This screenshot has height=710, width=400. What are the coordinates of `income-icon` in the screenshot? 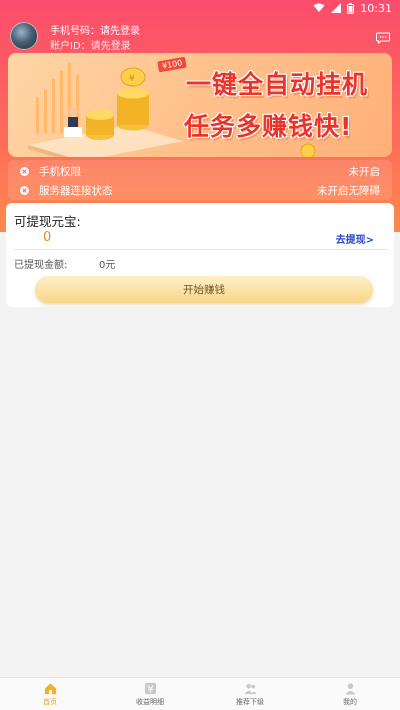 It's located at (150, 688).